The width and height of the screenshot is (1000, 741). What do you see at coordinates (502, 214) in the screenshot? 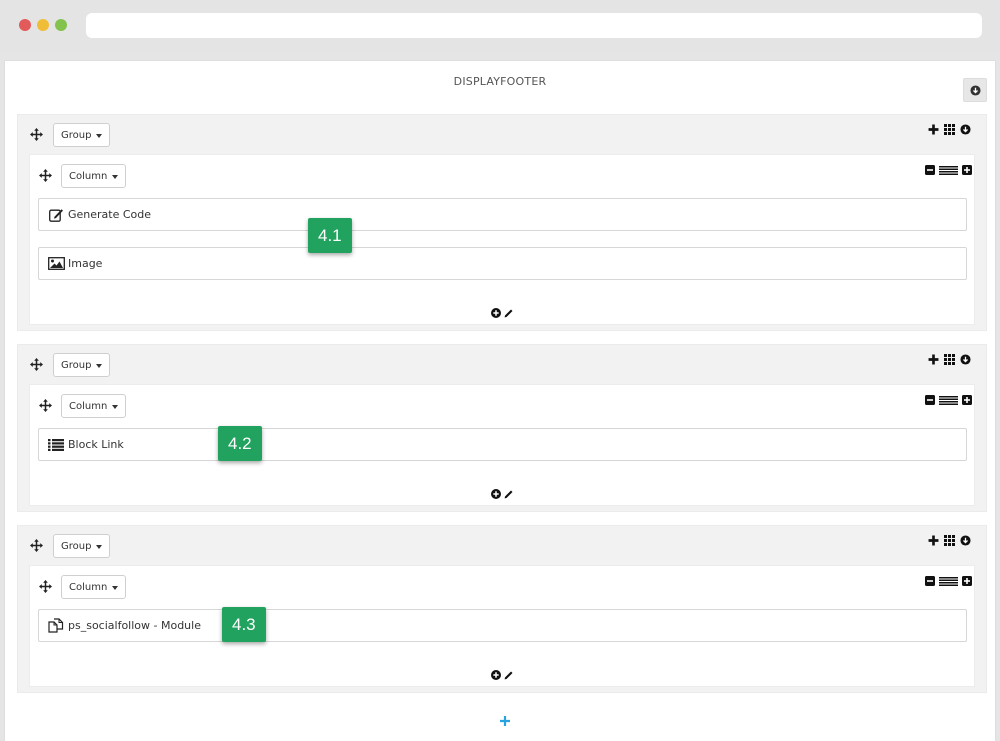
I see `widget-generate-code: Generate Code` at bounding box center [502, 214].